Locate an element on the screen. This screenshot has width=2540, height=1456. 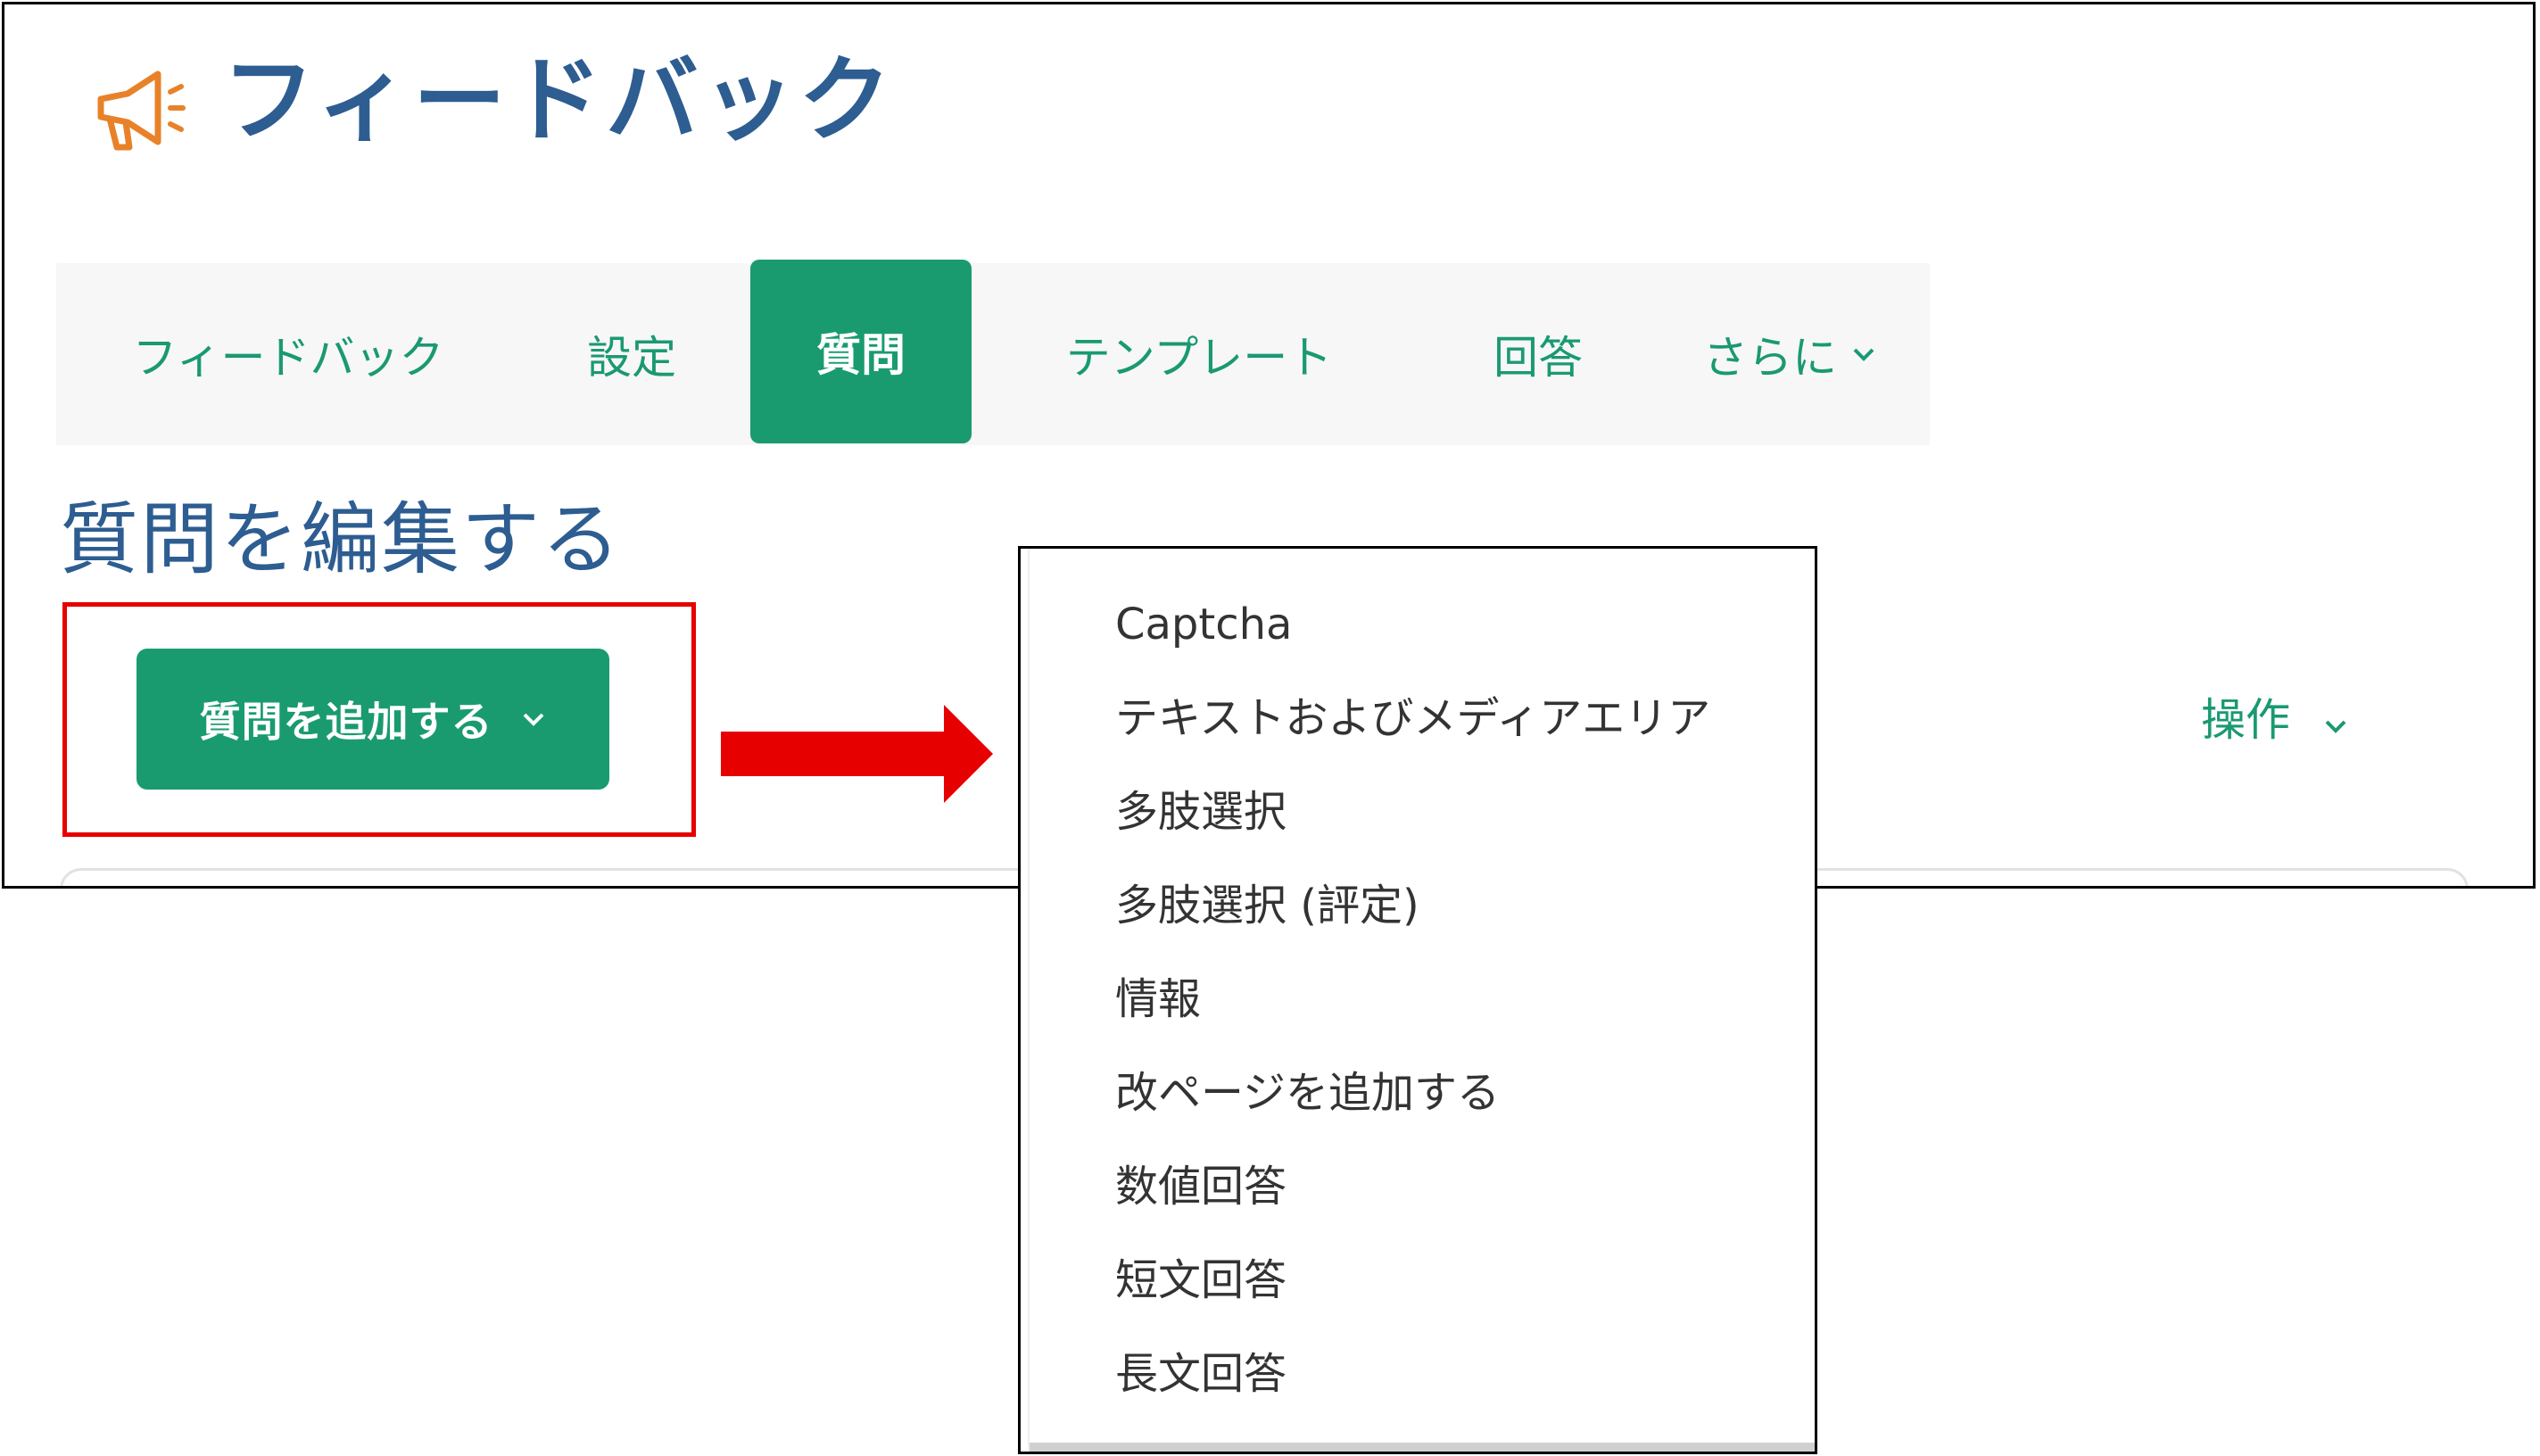
menu-item-multiple-choice-rated: 多肢選択 (評定) is located at coordinates (1267, 905).